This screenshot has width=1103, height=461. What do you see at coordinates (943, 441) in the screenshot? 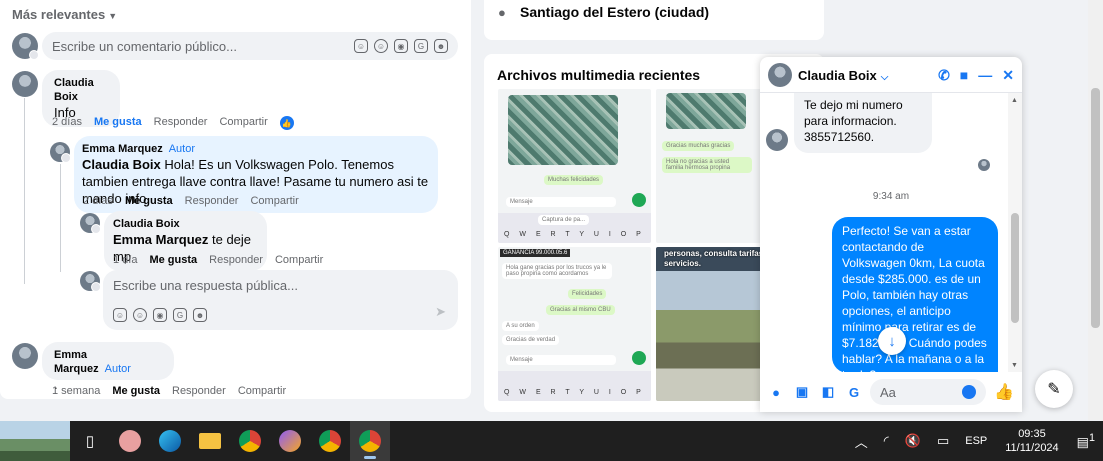
I see `battery-icon: ▭` at bounding box center [943, 441].